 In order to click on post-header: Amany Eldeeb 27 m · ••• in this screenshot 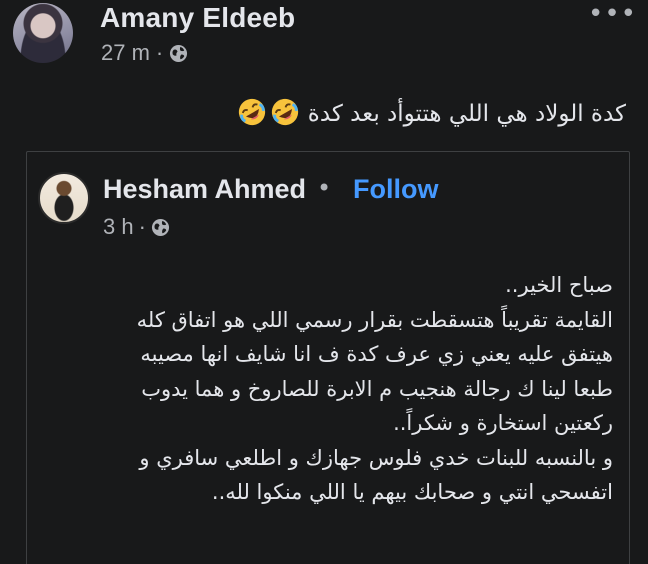, I will do `click(324, 40)`.